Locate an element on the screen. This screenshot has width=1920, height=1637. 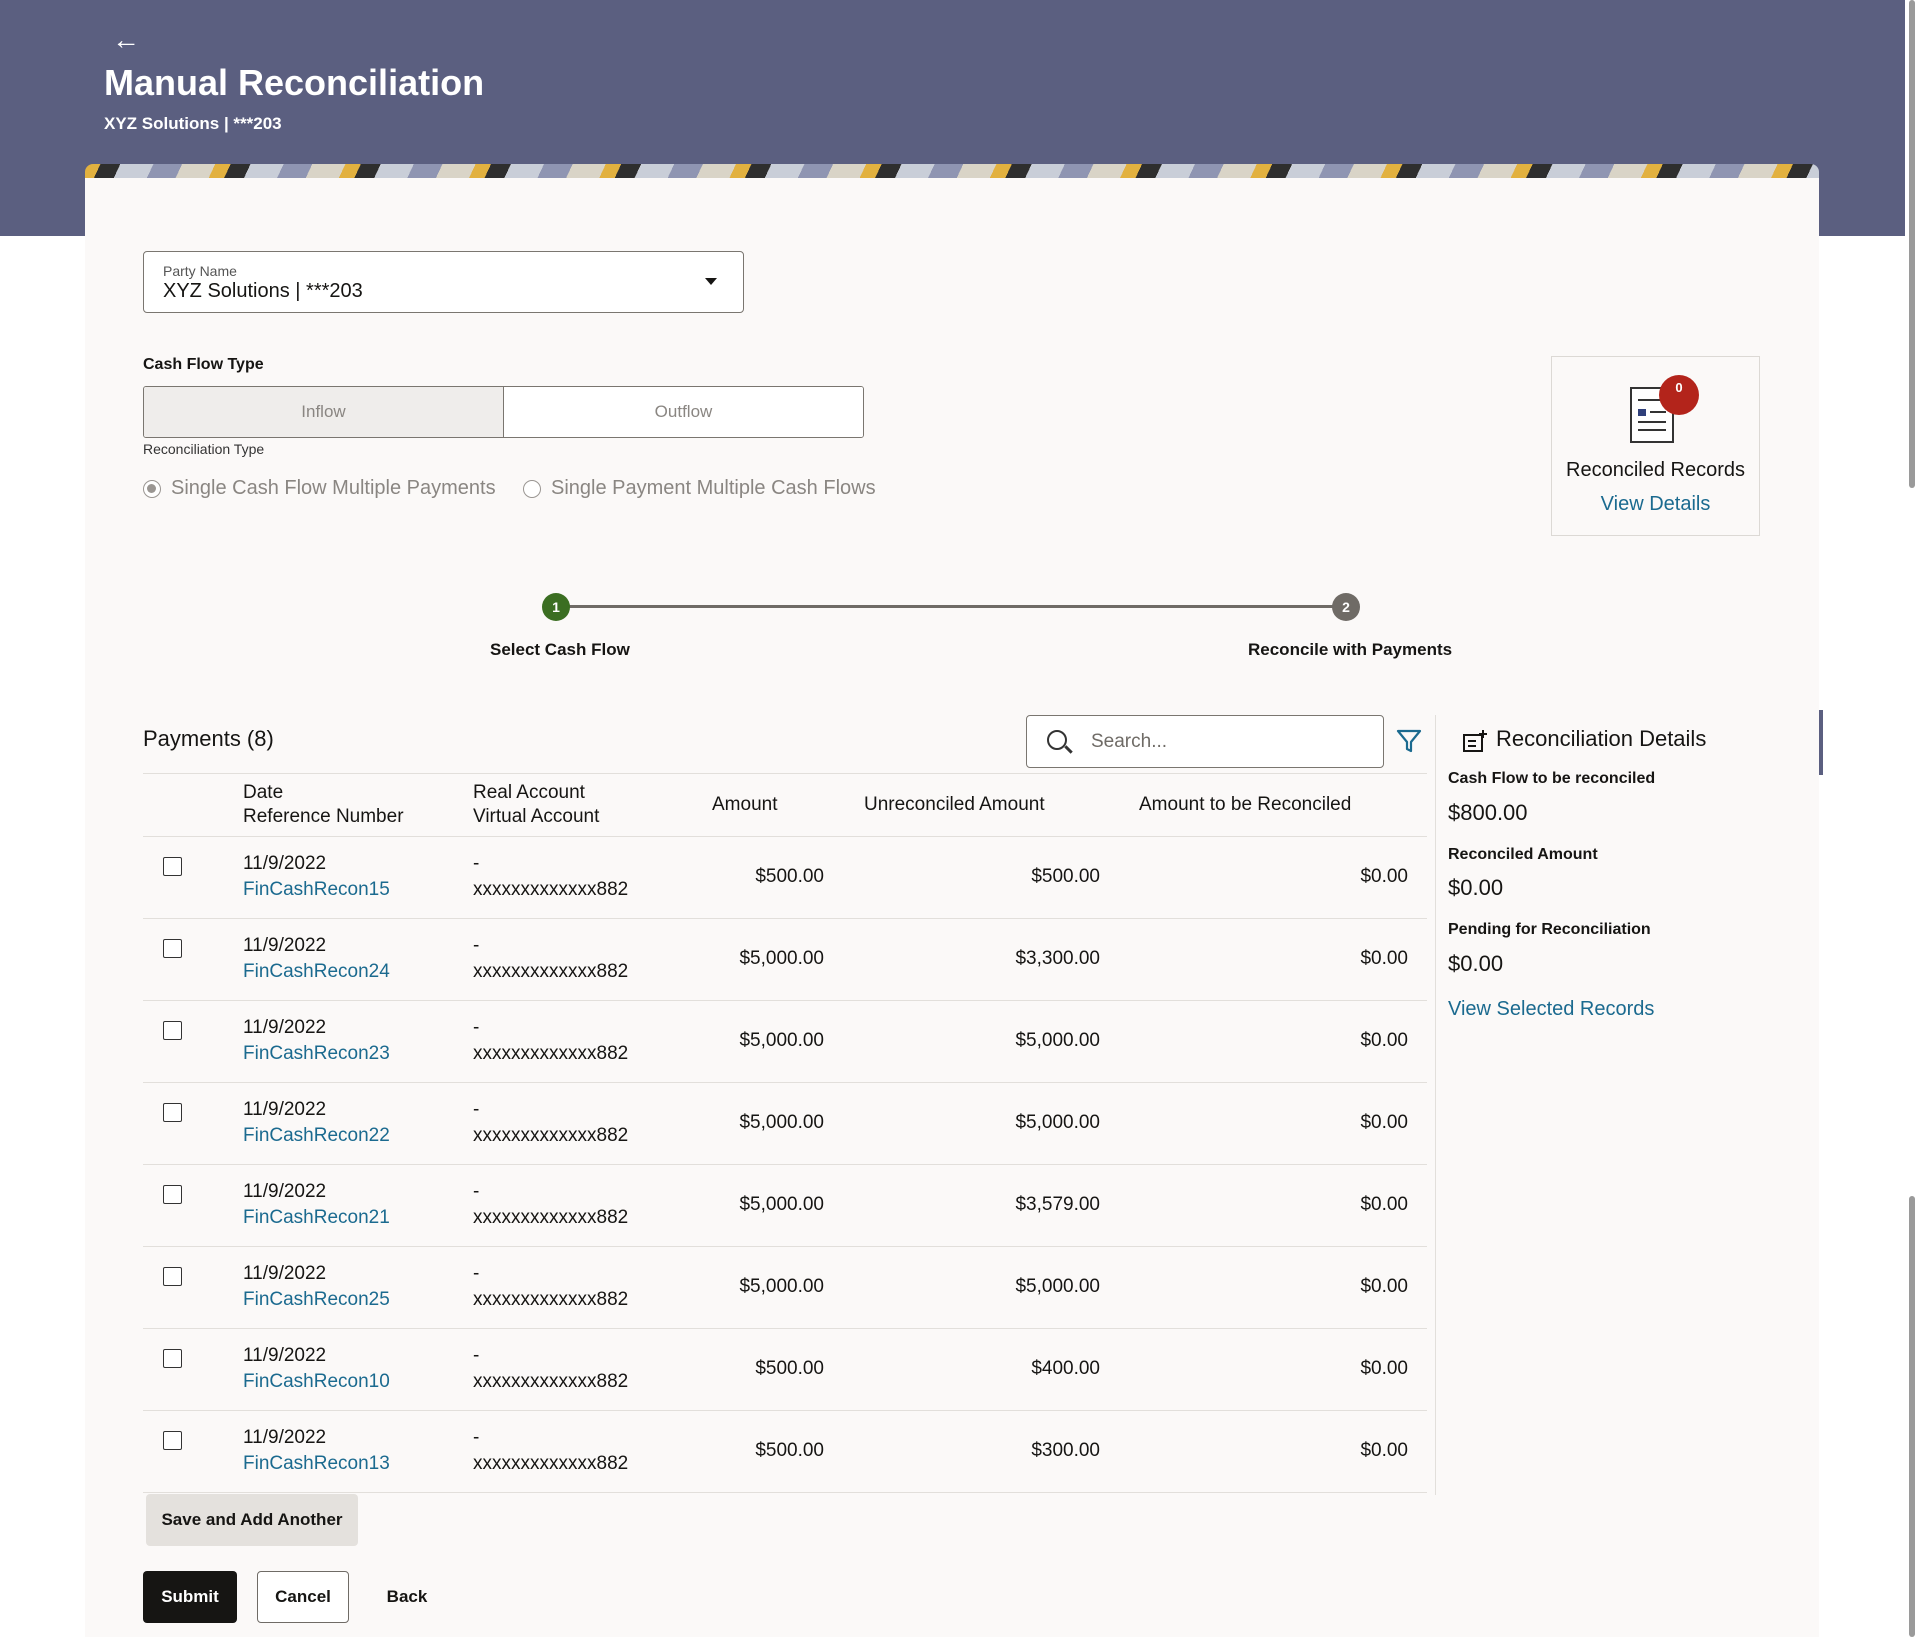
view-selected-records-link: View Selected Records is located at coordinates (1551, 1009).